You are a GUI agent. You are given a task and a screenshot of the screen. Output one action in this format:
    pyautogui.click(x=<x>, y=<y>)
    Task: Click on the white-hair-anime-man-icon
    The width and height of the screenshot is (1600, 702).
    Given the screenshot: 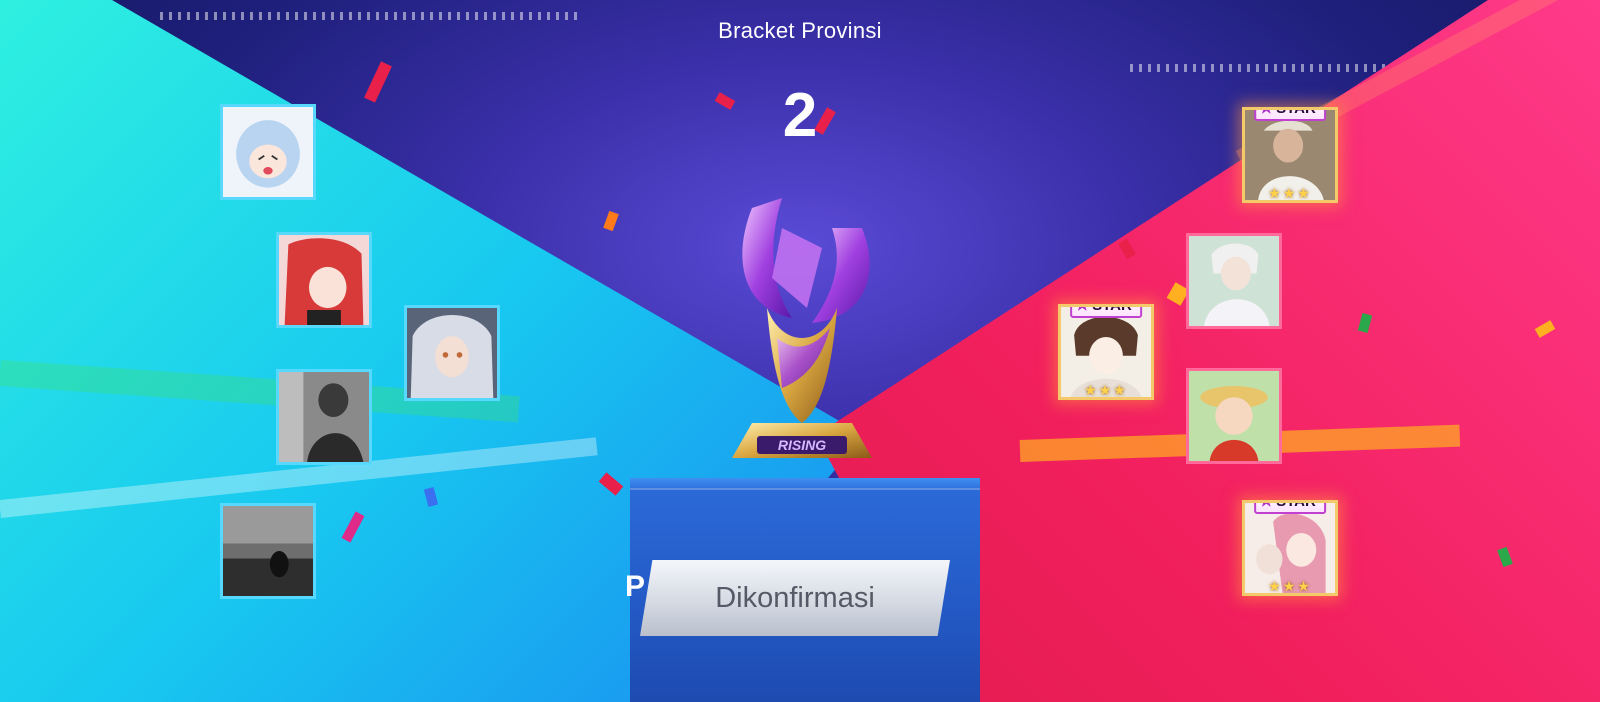 What is the action you would take?
    pyautogui.click(x=1234, y=281)
    